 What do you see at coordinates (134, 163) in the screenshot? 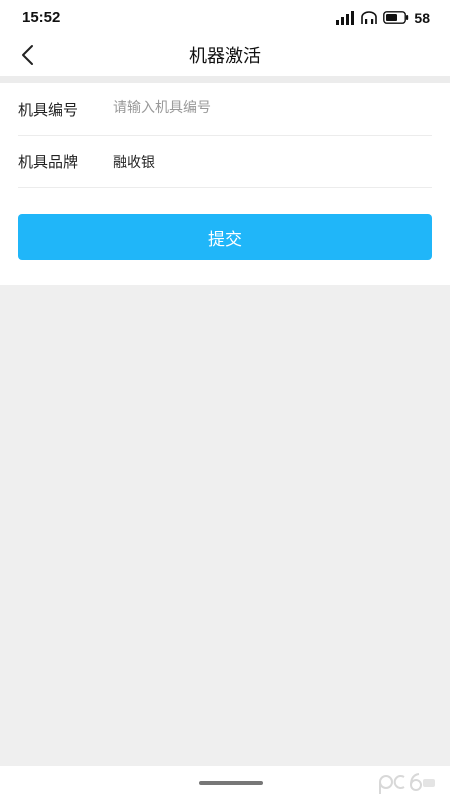
I see `device-brand-value: 融收银` at bounding box center [134, 163].